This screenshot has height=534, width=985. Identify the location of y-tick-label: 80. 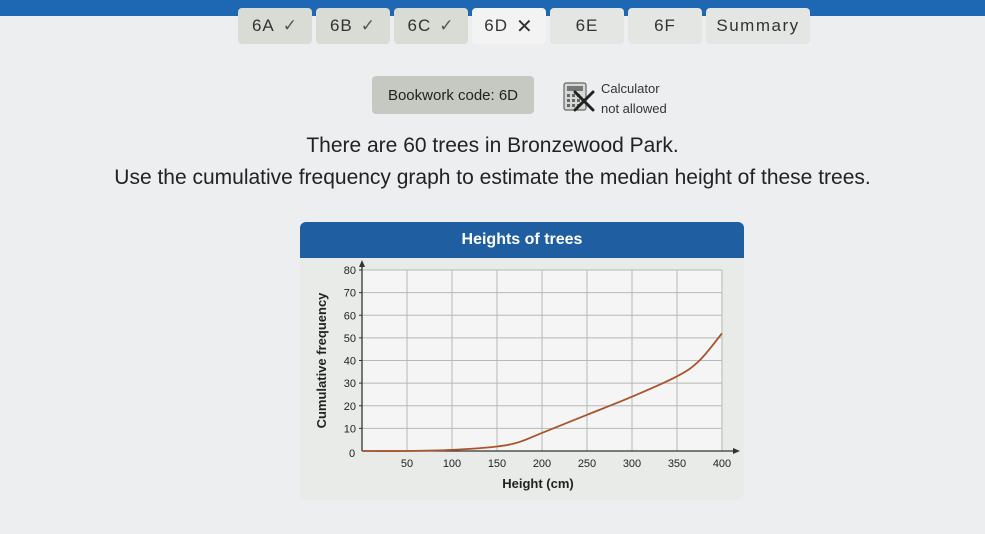
(350, 271).